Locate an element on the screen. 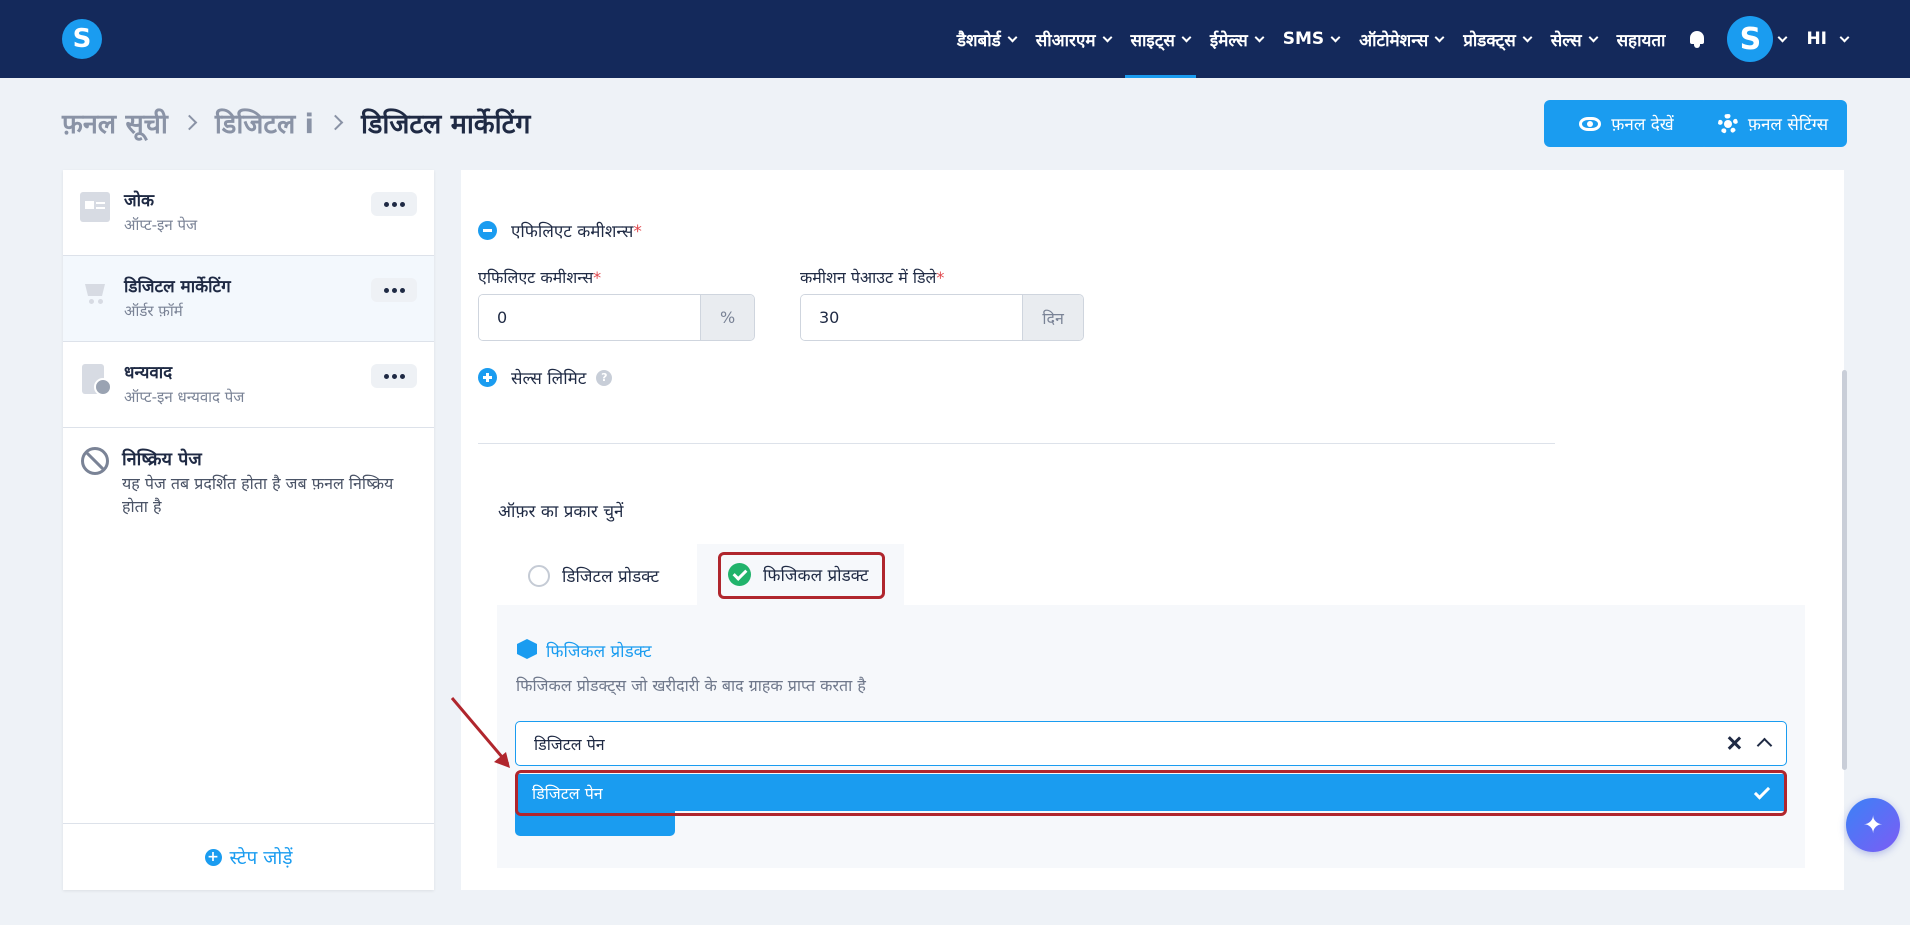 The height and width of the screenshot is (925, 1910). nav-automations: ऑटोमेशन्स is located at coordinates (1402, 39).